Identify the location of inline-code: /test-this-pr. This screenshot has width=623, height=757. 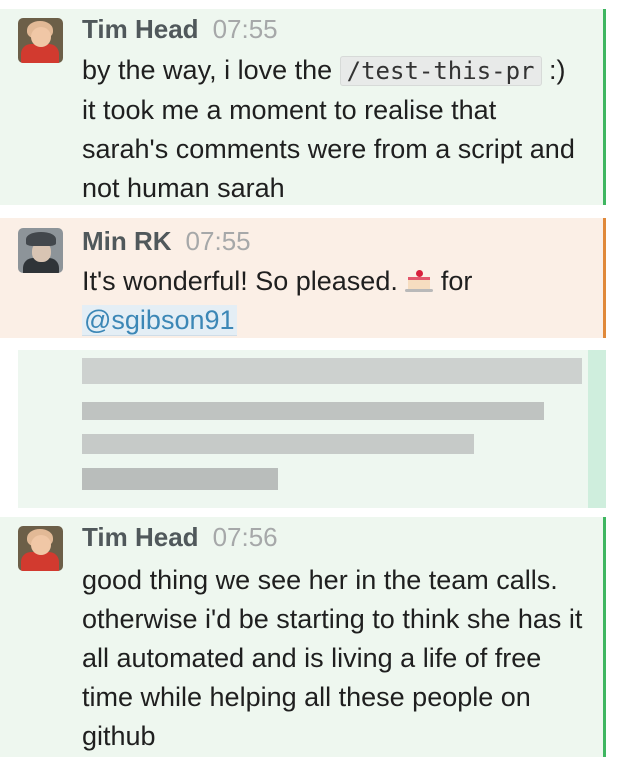
(440, 71).